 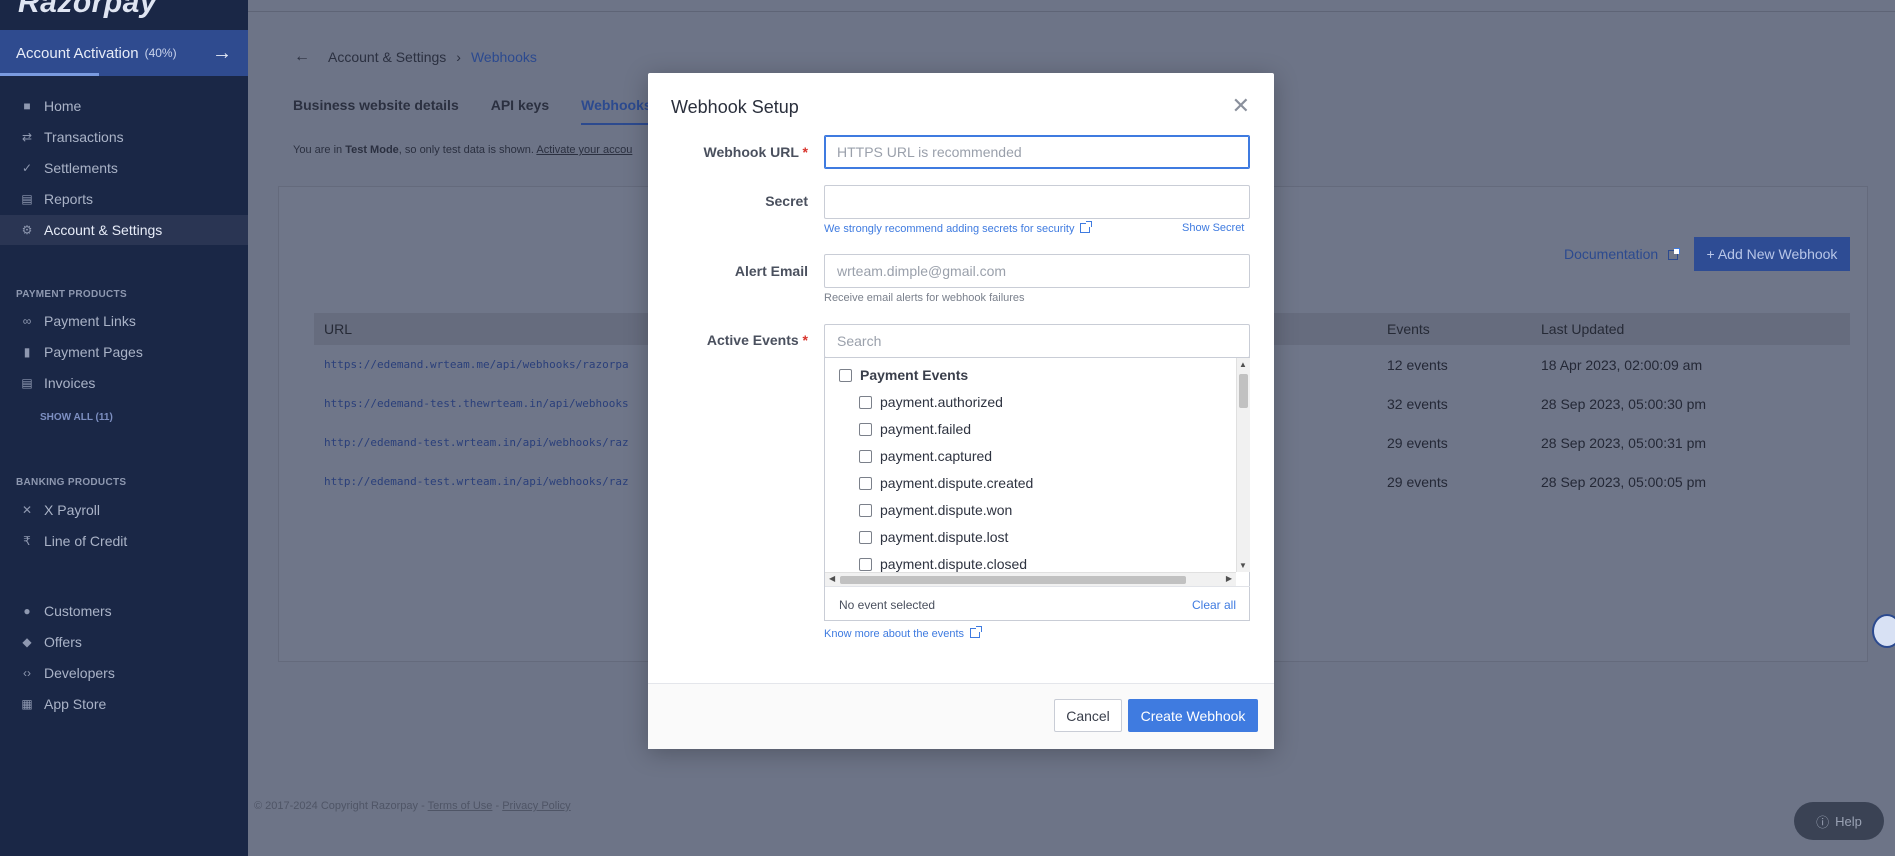 What do you see at coordinates (27, 230) in the screenshot?
I see `gear-icon: ⚙` at bounding box center [27, 230].